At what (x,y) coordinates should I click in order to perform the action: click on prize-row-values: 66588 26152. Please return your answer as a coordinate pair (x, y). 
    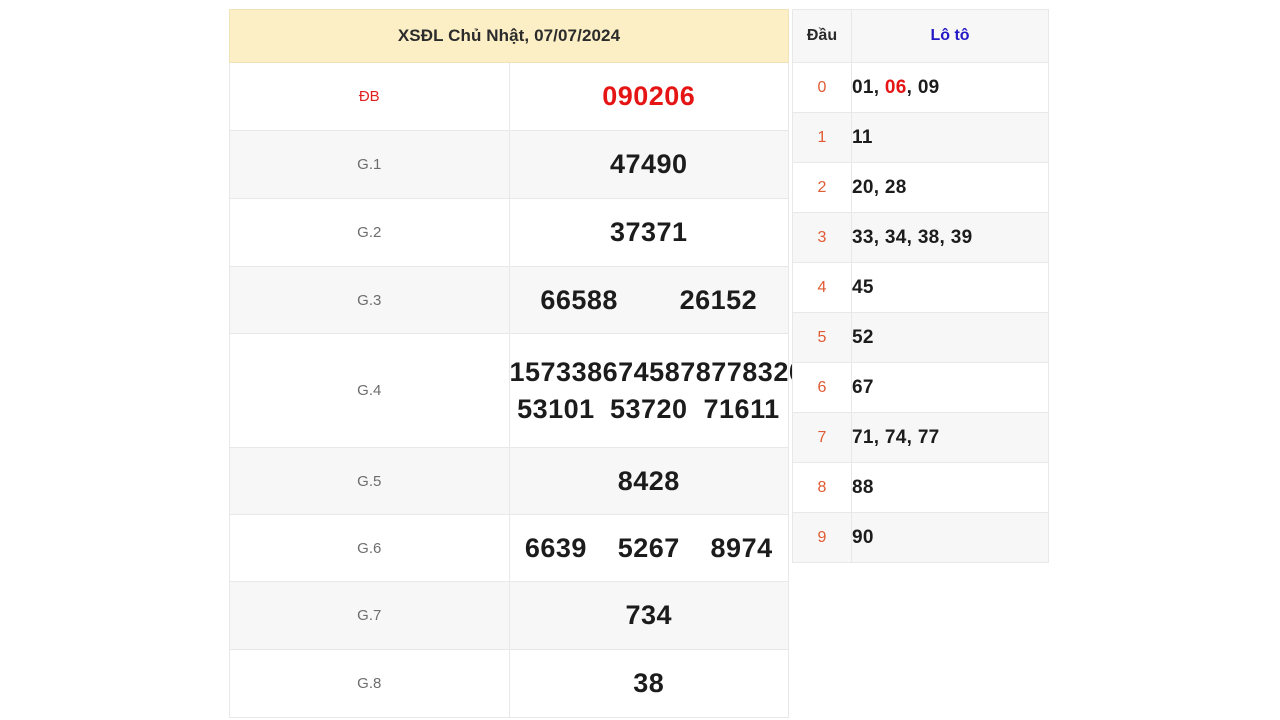
    Looking at the image, I should click on (648, 300).